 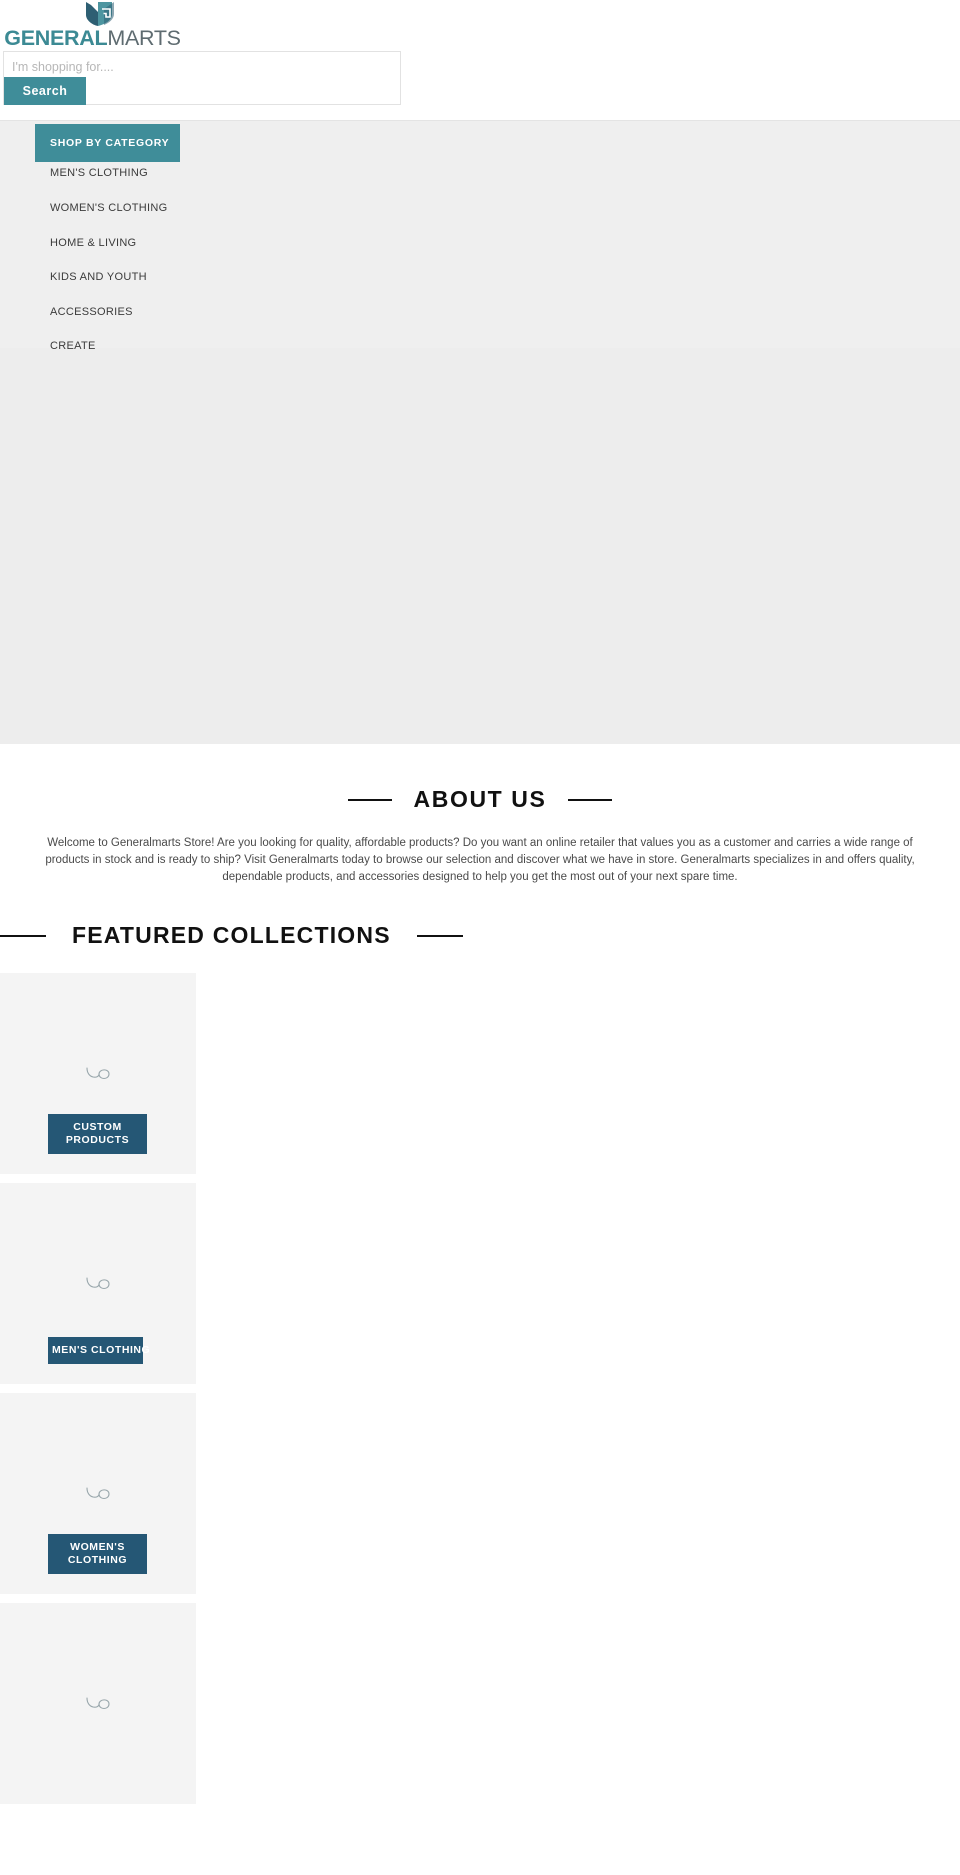 What do you see at coordinates (23, 935) in the screenshot?
I see `featured-heading-rule-left` at bounding box center [23, 935].